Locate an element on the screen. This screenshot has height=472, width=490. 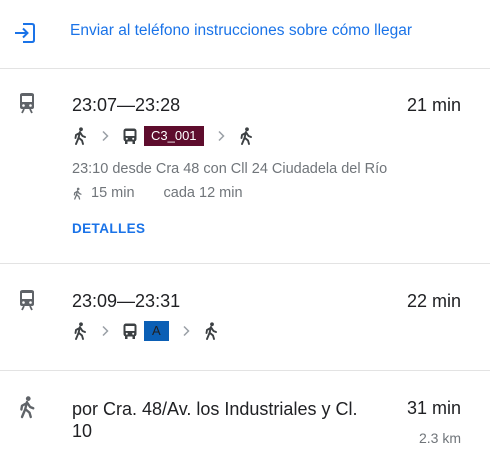
route-steps: C3_001 is located at coordinates (163, 136).